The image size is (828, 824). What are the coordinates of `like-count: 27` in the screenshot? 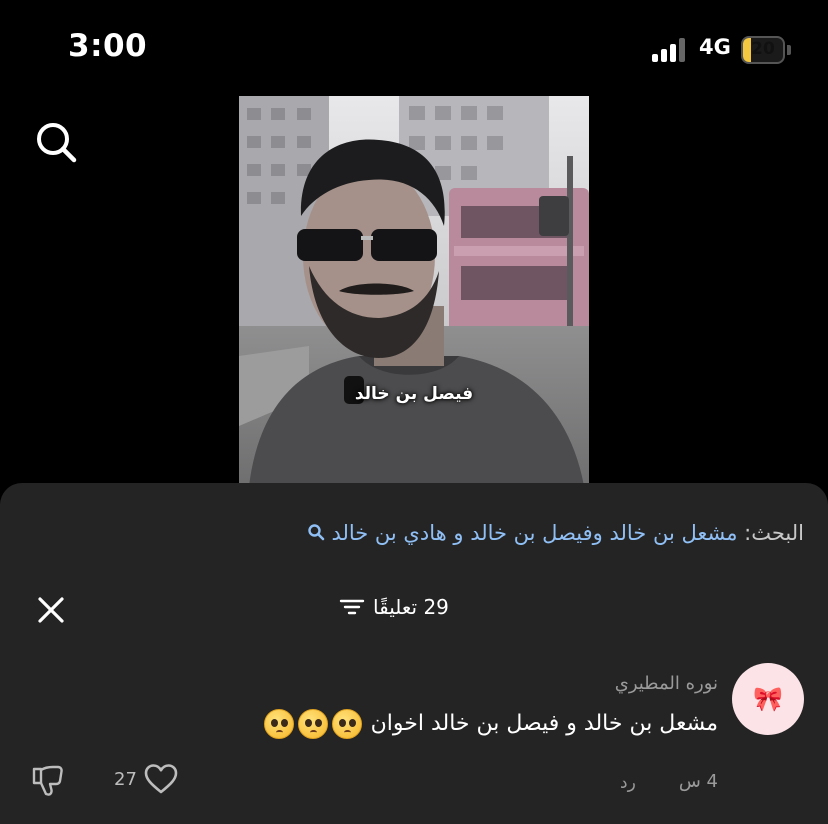 It's located at (125, 779).